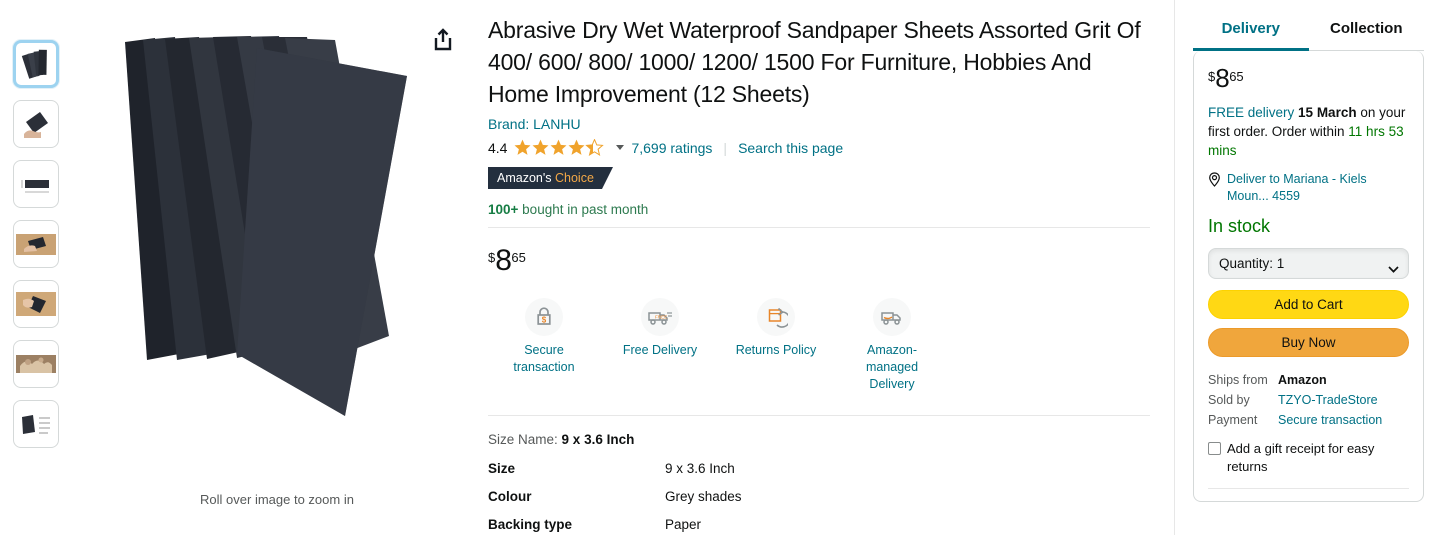 The image size is (1440, 535). What do you see at coordinates (503, 209) in the screenshot?
I see `bought-count: 100+` at bounding box center [503, 209].